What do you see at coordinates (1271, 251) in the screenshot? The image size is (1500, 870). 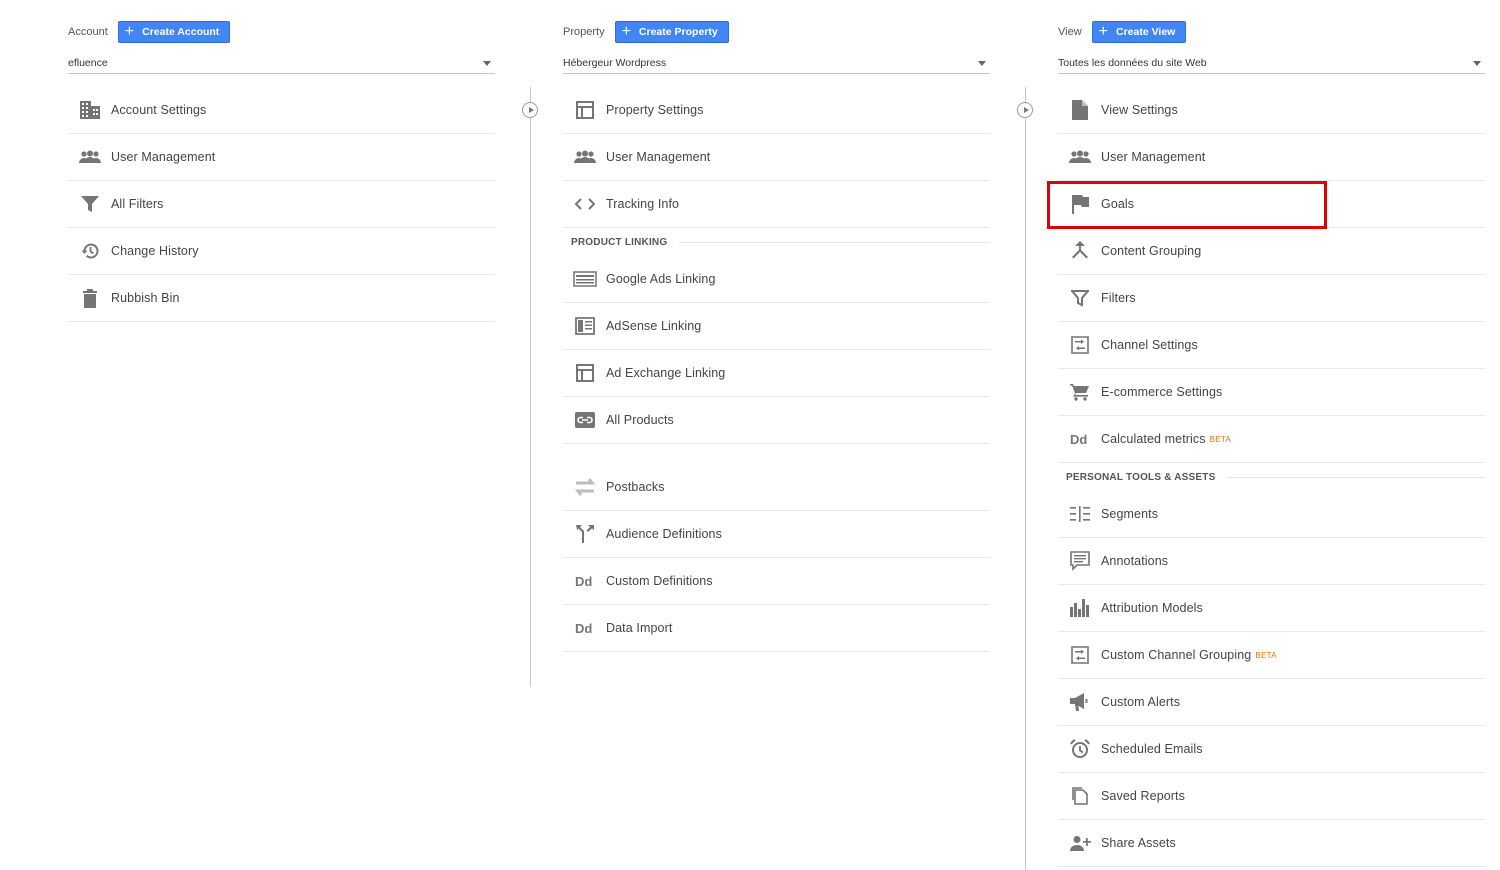 I see `menu-item-content-grouping: Content Grouping` at bounding box center [1271, 251].